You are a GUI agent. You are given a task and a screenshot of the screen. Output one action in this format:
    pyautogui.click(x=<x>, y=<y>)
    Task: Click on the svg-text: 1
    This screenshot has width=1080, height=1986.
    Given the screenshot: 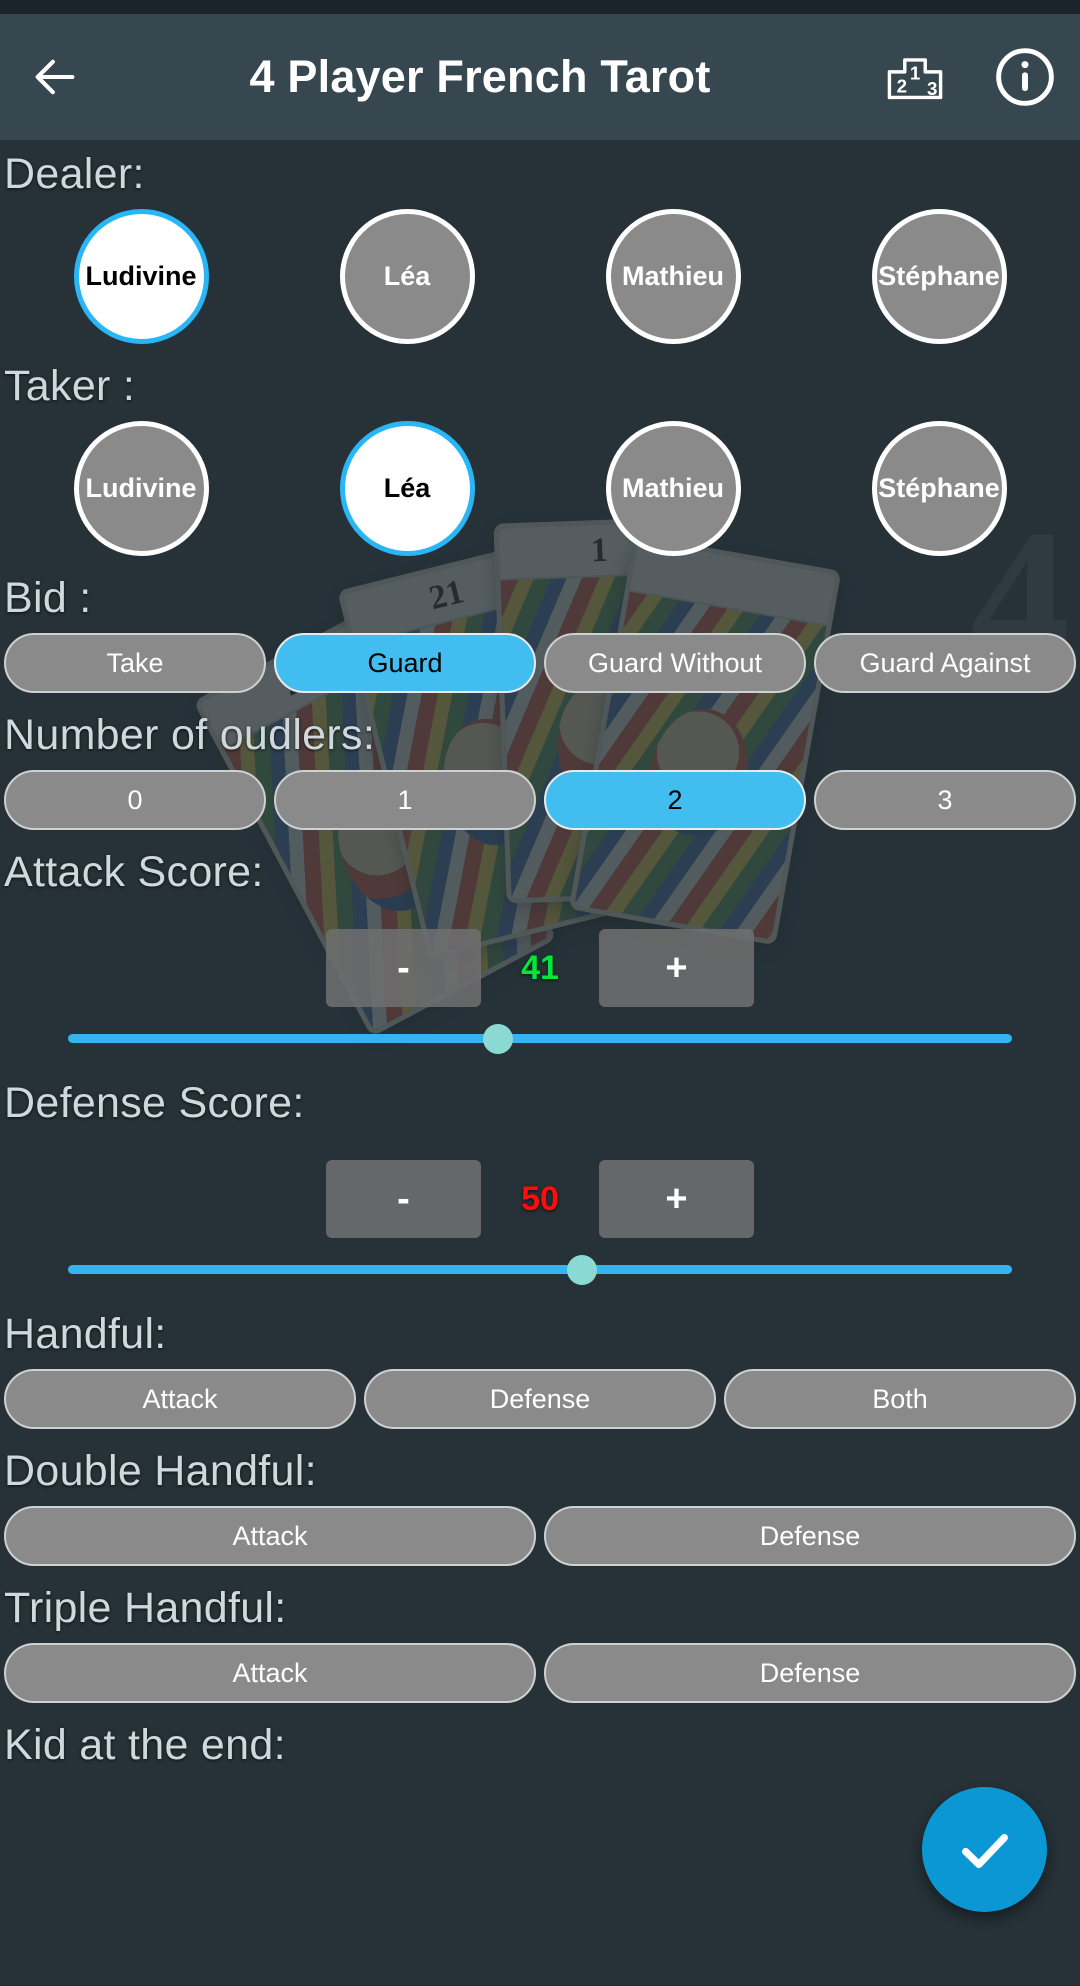 What is the action you would take?
    pyautogui.click(x=915, y=73)
    